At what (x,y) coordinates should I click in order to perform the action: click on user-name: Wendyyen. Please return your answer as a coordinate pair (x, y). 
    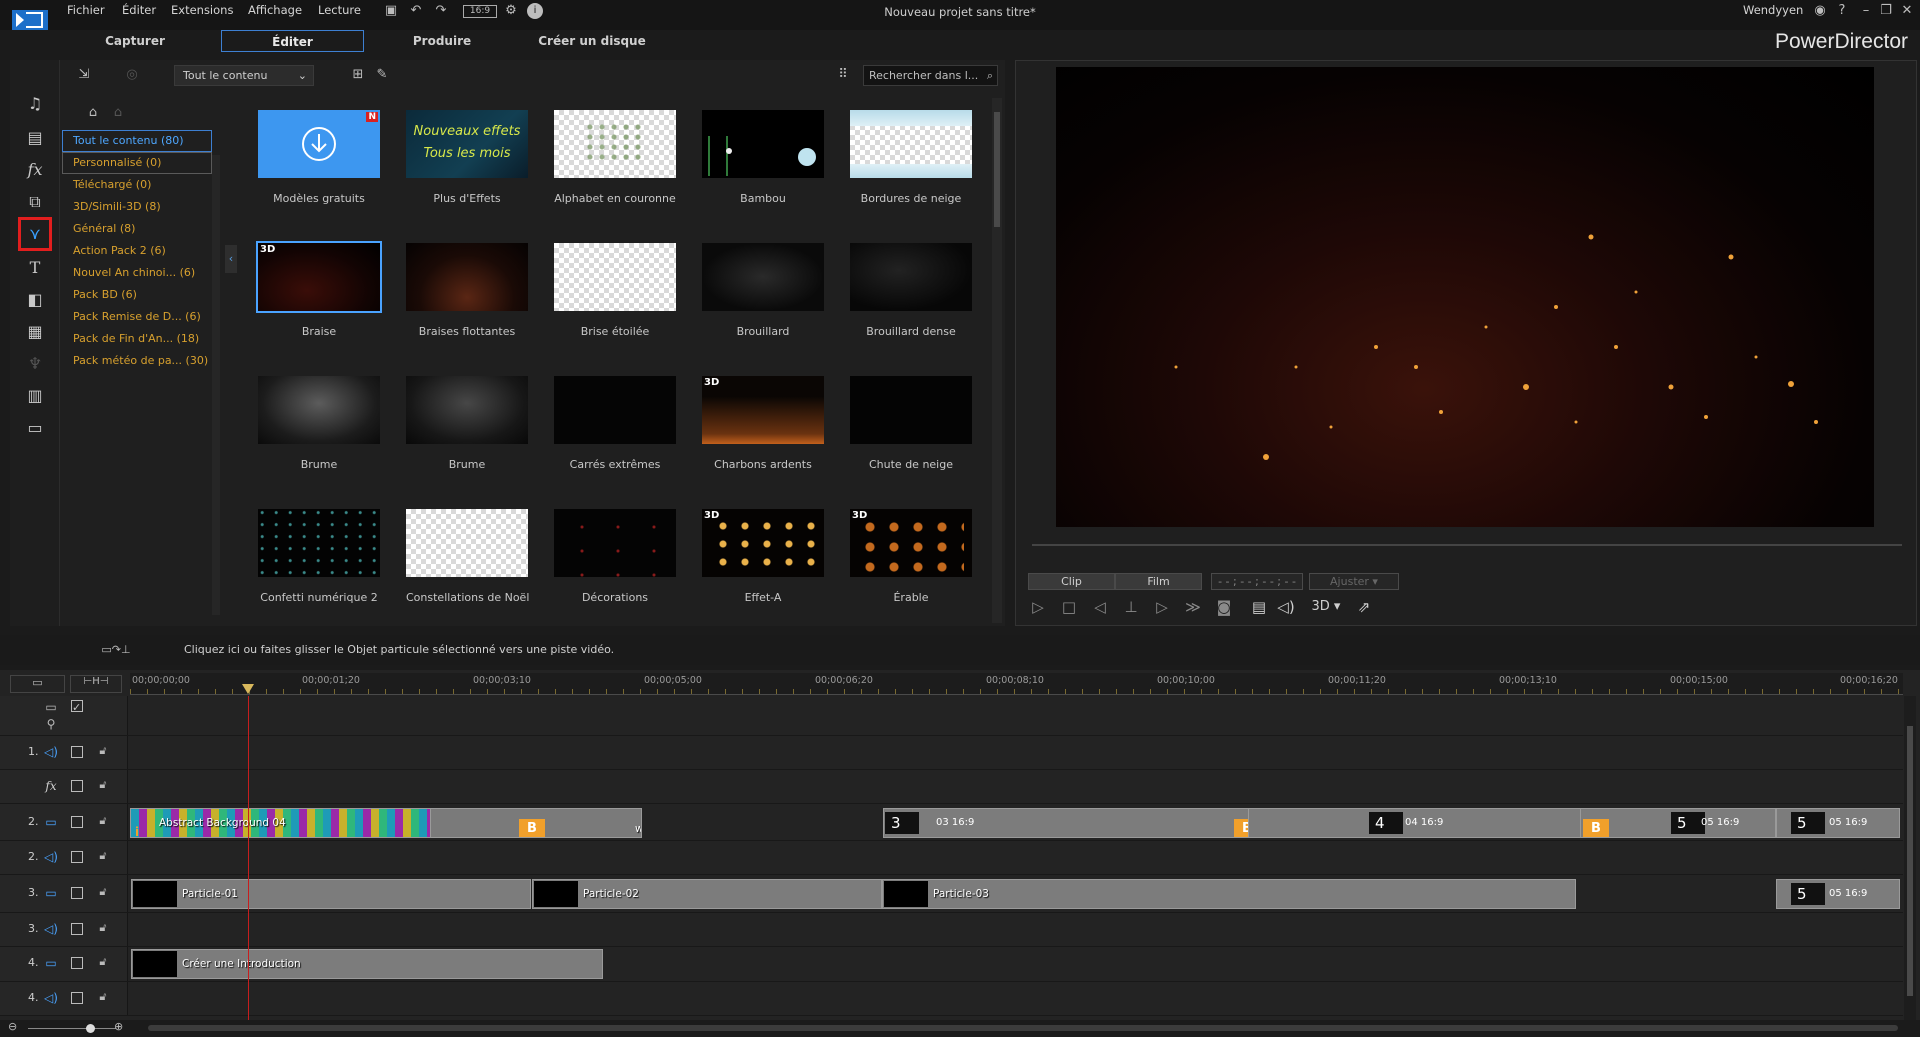
    Looking at the image, I should click on (1773, 10).